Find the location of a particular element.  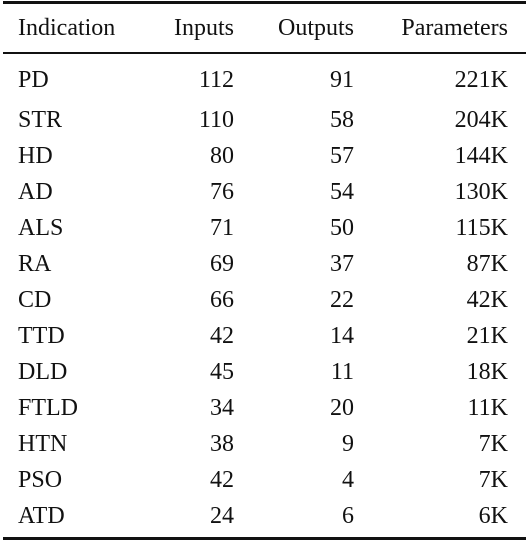

cell-parameters: 204K is located at coordinates (481, 119).